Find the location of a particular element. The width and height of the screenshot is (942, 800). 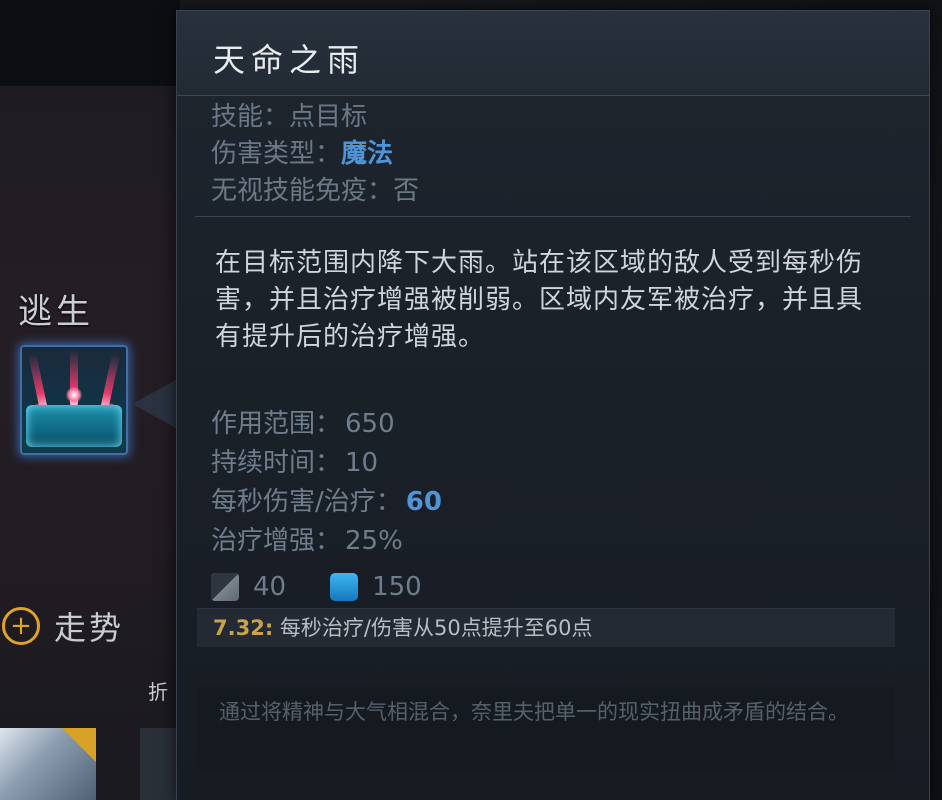

rain-drop is located at coordinates (74, 395).